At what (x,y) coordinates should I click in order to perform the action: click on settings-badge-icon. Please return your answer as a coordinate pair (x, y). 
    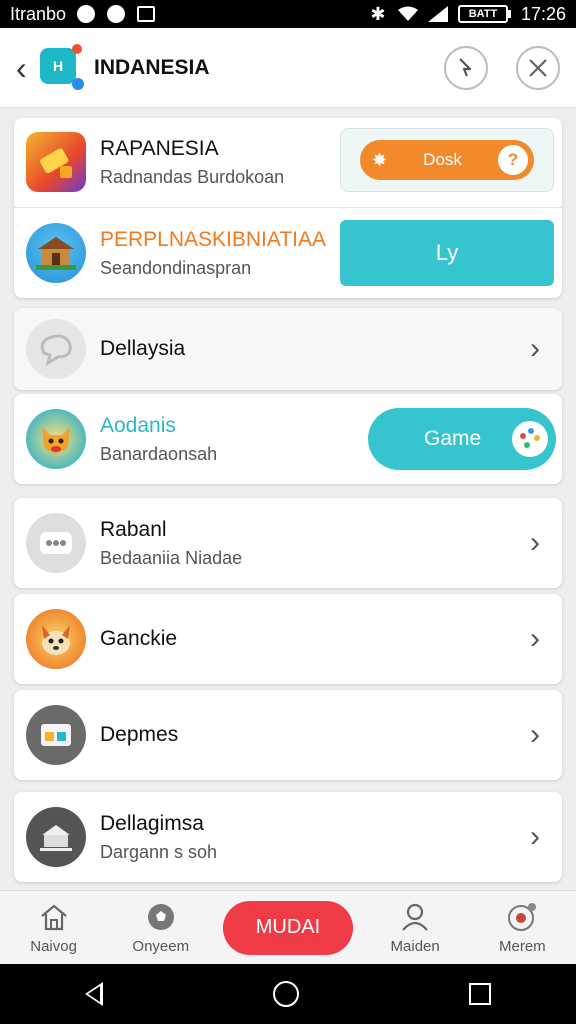
    Looking at the image, I should click on (522, 917).